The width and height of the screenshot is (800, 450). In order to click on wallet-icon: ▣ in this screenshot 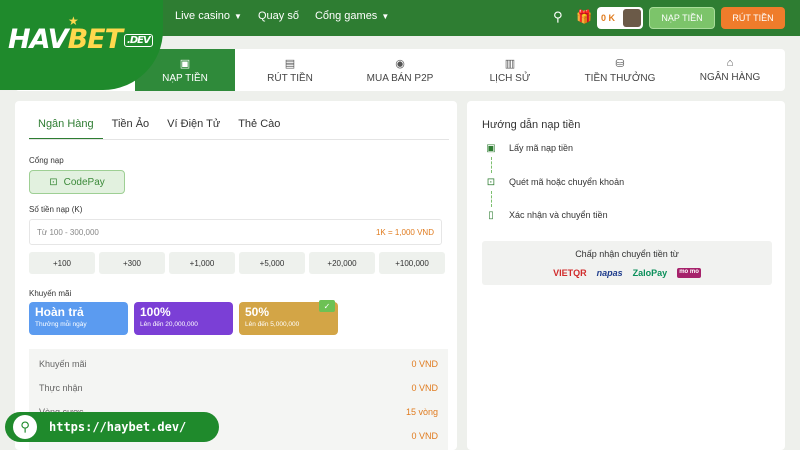, I will do `click(185, 63)`.